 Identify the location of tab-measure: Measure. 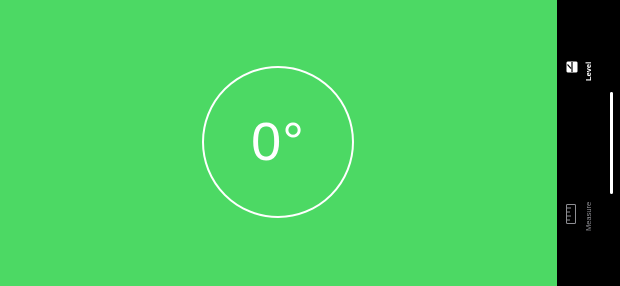
(577, 216).